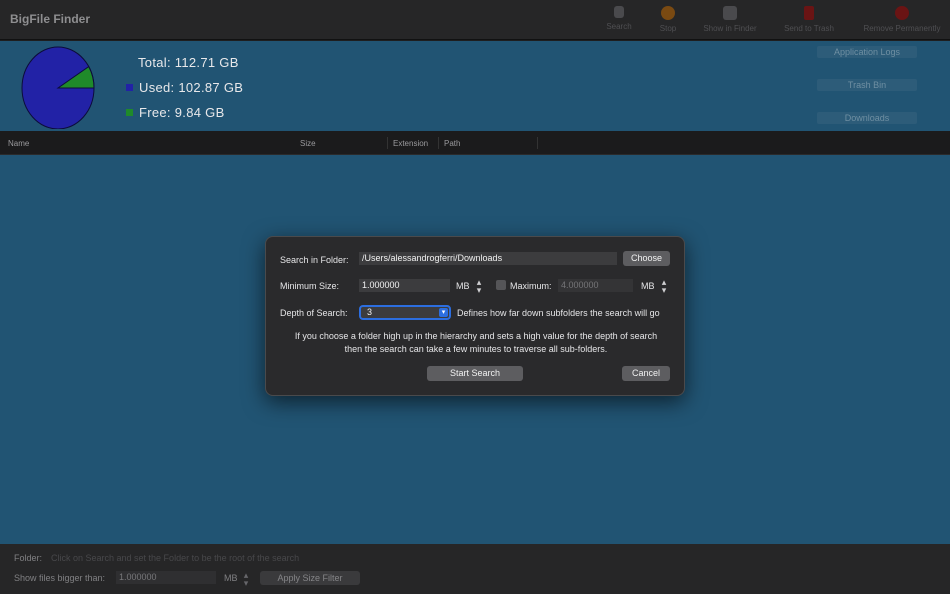 The image size is (950, 594). I want to click on toolbar-remove-permanently-button: Remove Permanently, so click(902, 19).